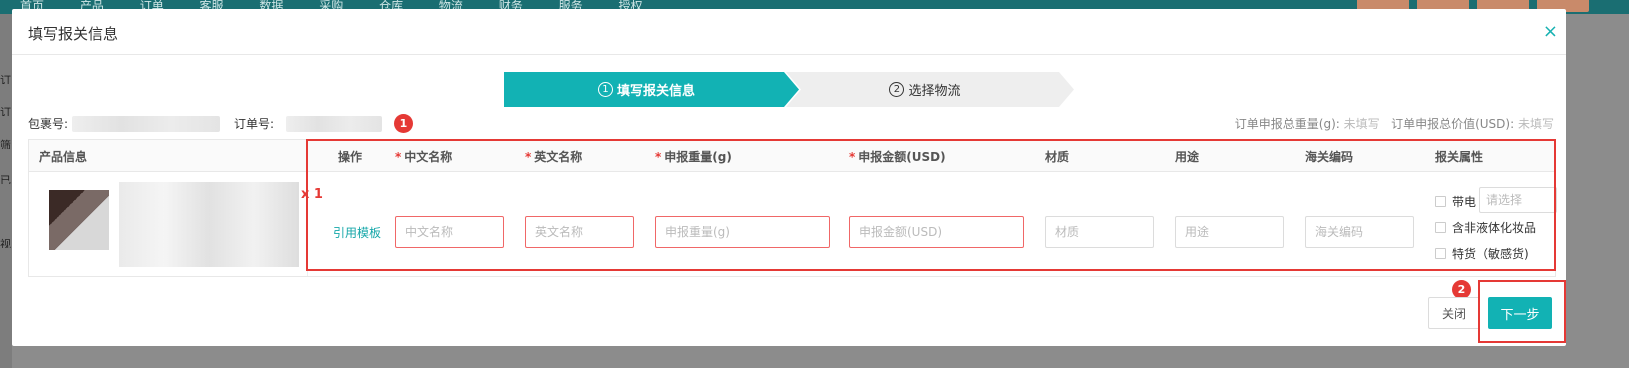 This screenshot has width=1629, height=368. What do you see at coordinates (73, 34) in the screenshot?
I see `modal-title: 填写报关信息` at bounding box center [73, 34].